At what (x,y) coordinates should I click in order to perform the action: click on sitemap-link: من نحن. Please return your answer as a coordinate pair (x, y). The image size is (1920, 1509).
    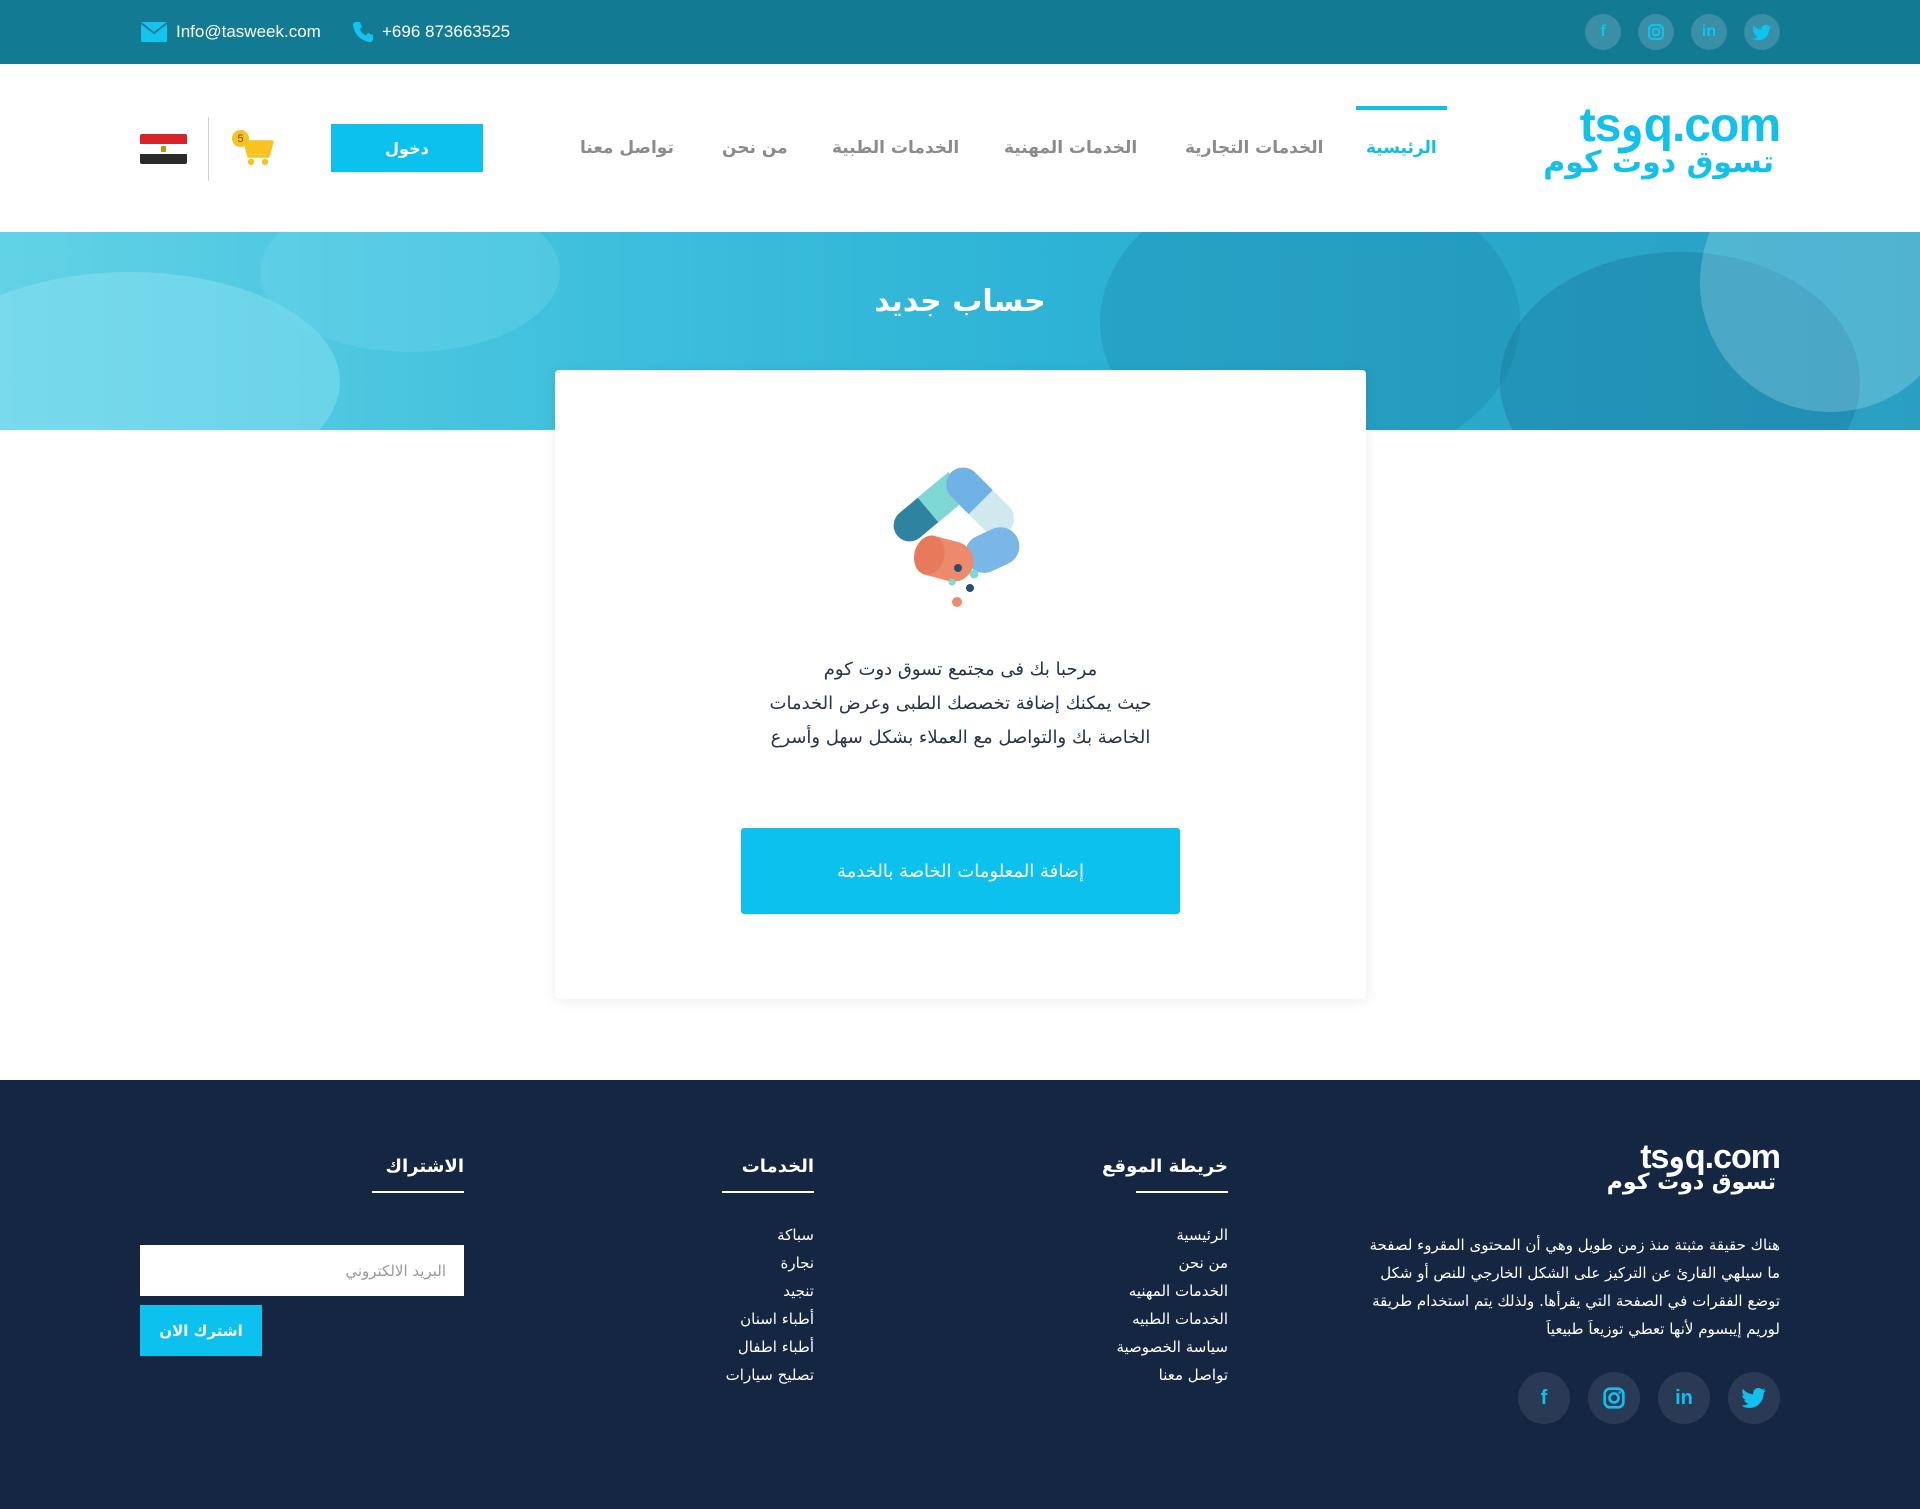
    Looking at the image, I should click on (1165, 1263).